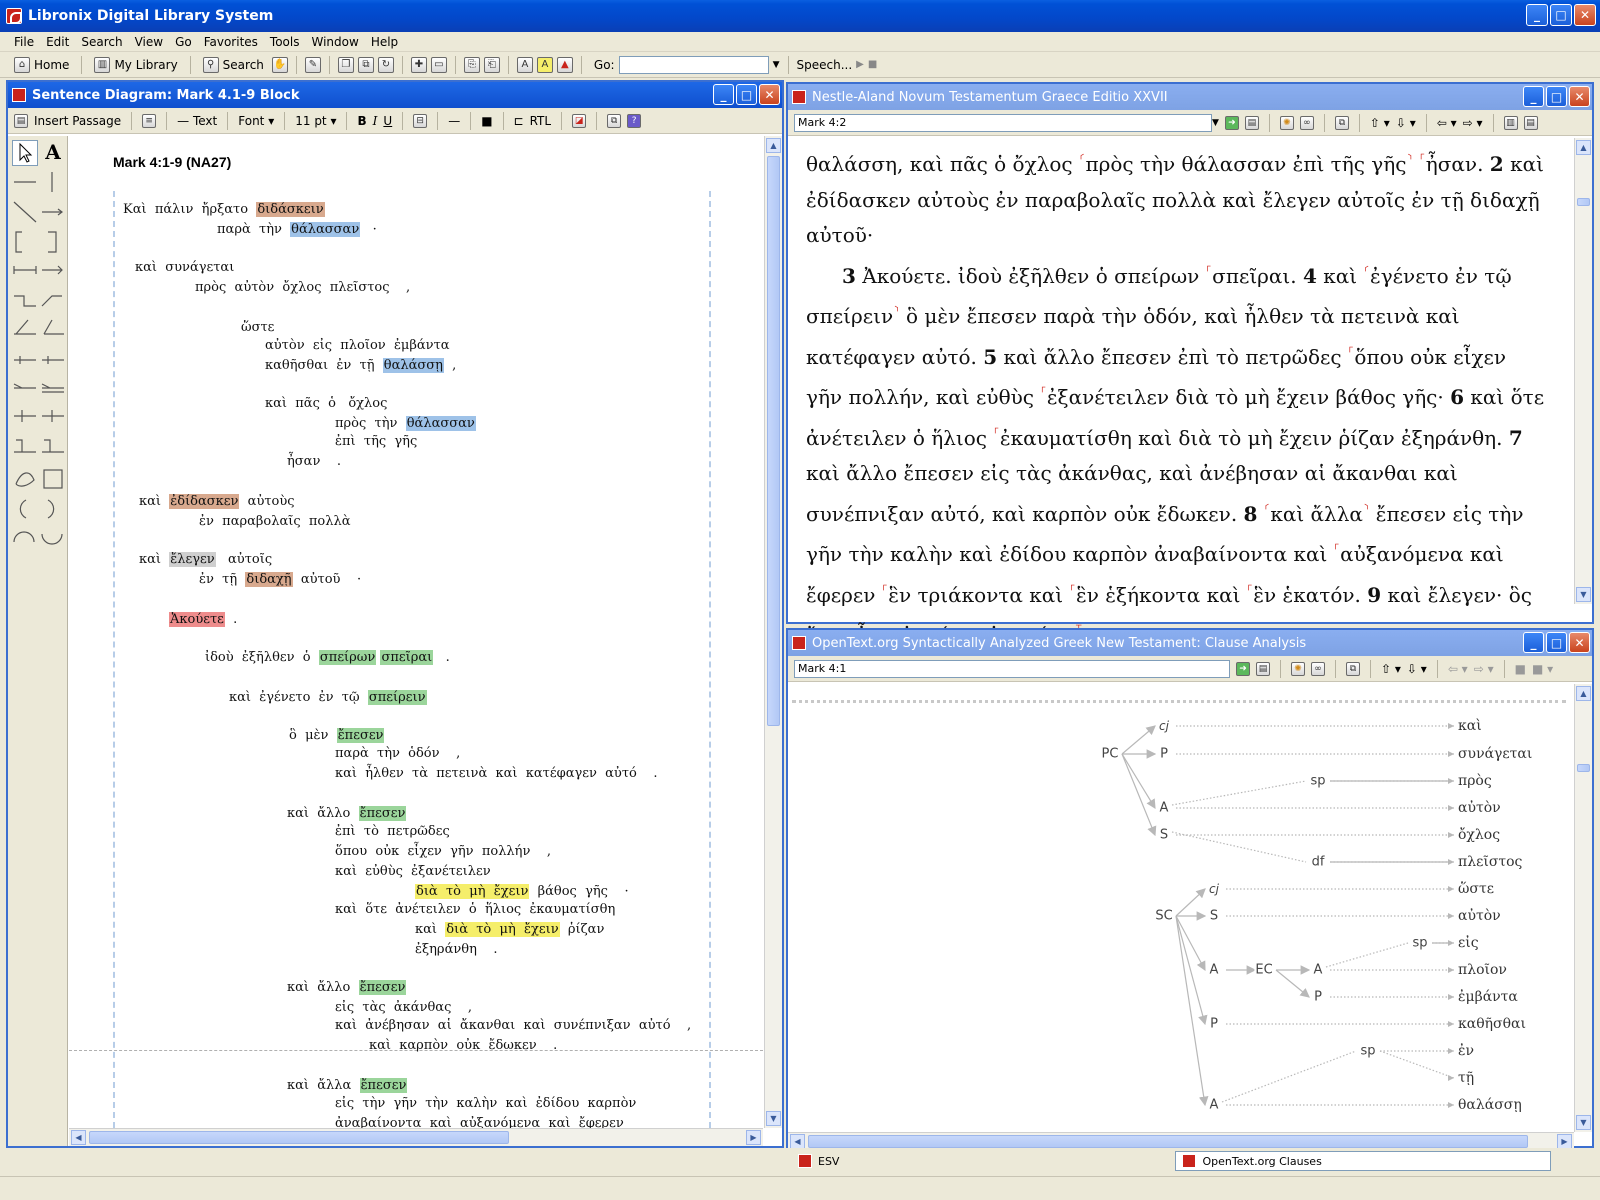  What do you see at coordinates (385, 64) in the screenshot?
I see `sync-icon: ↻` at bounding box center [385, 64].